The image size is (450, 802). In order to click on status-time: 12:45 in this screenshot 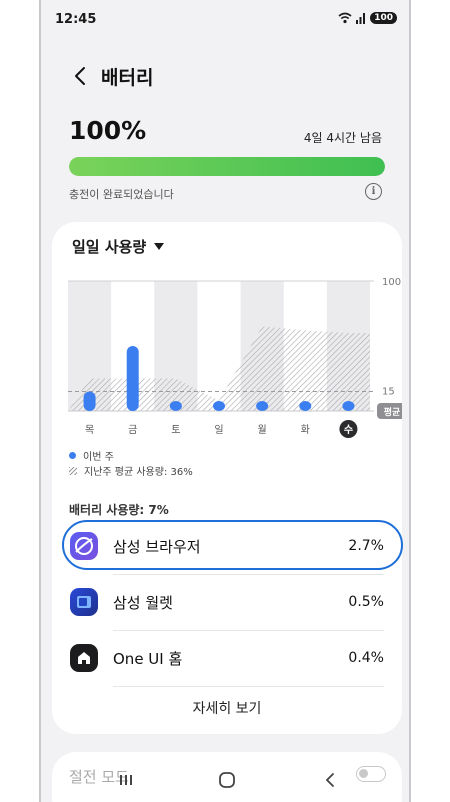, I will do `click(76, 19)`.